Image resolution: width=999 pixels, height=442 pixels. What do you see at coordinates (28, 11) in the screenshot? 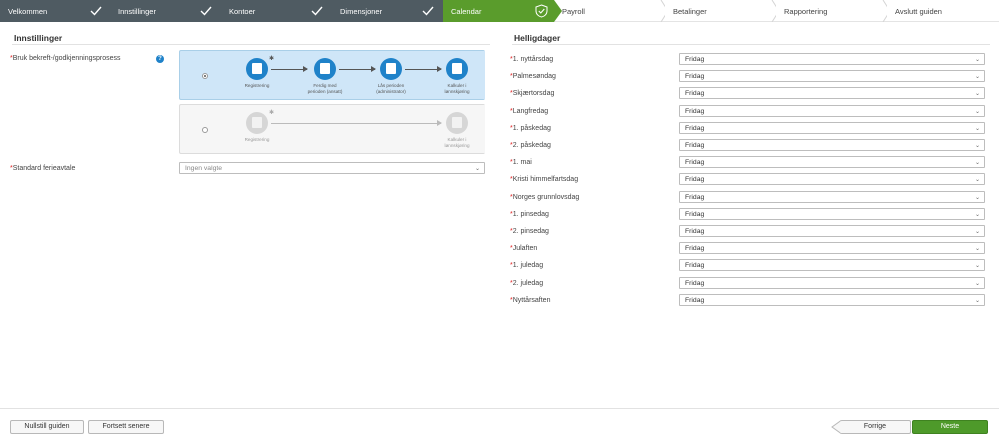
I see `step-label: Velkommen` at bounding box center [28, 11].